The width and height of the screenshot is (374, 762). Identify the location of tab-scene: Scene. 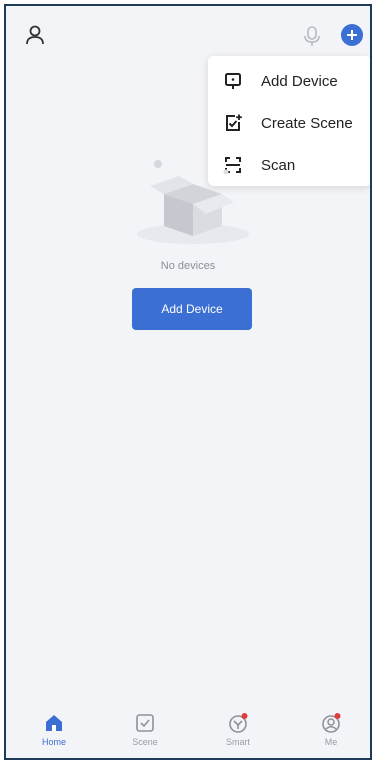
(145, 734).